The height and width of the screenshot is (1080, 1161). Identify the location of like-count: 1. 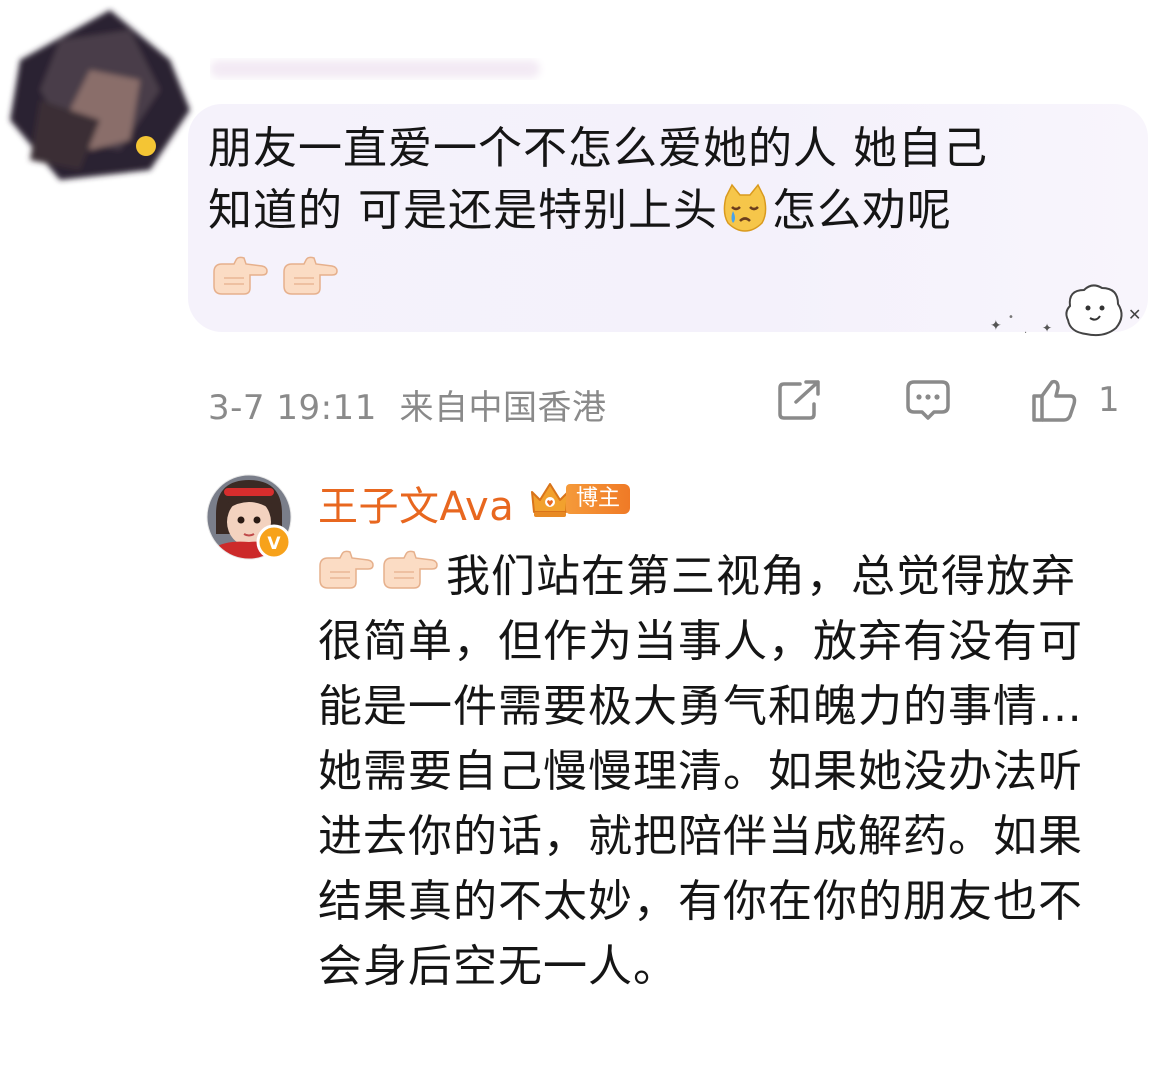
(1109, 400).